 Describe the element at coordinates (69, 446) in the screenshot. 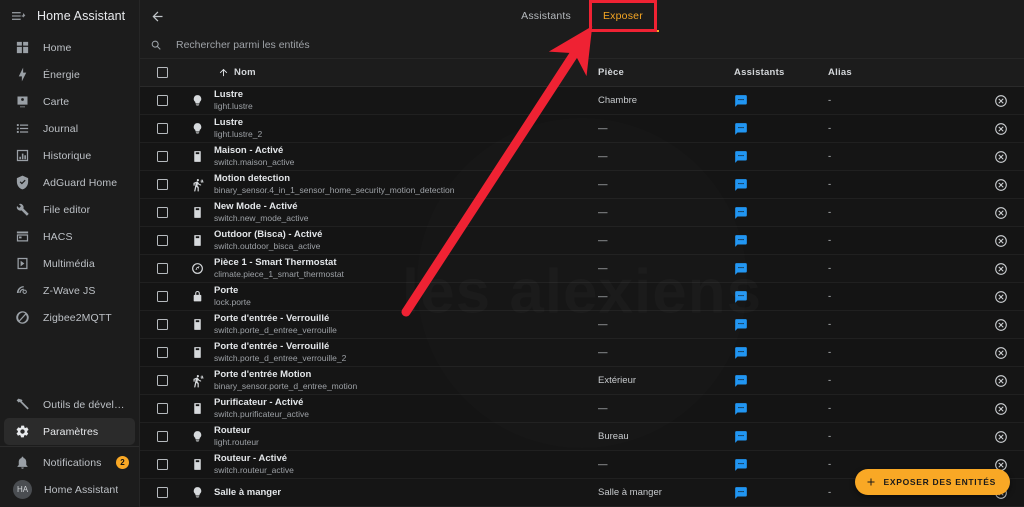

I see `sidebar-divider` at that location.